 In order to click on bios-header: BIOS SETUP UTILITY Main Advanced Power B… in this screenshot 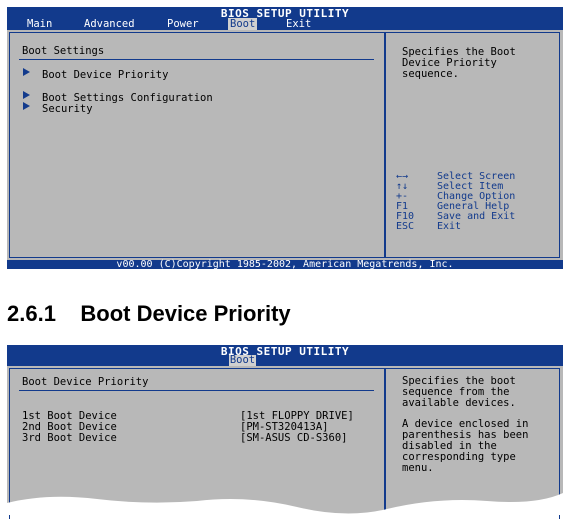, I will do `click(285, 18)`.